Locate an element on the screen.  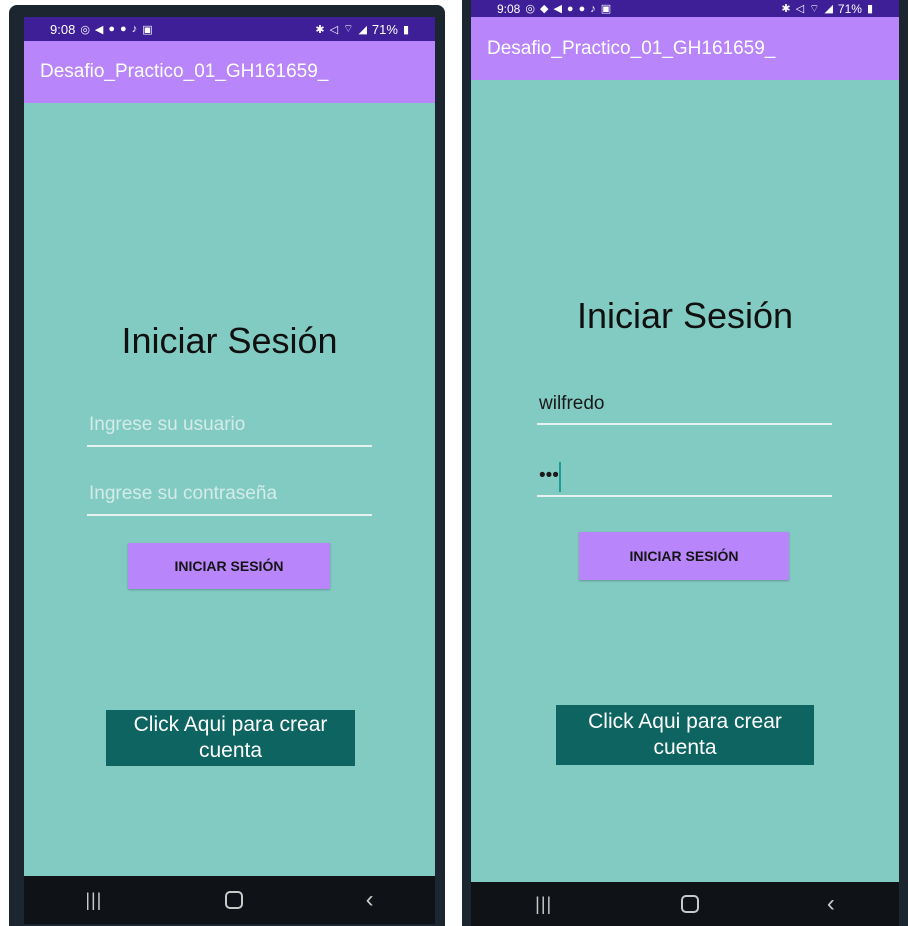
password-dots: ••• is located at coordinates (549, 475).